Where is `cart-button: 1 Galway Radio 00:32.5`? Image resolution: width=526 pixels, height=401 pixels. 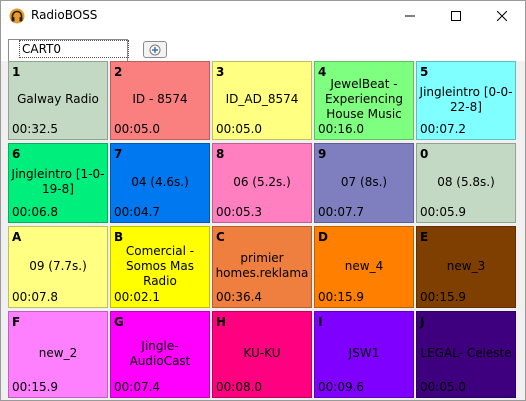 cart-button: 1 Galway Radio 00:32.5 is located at coordinates (58, 100).